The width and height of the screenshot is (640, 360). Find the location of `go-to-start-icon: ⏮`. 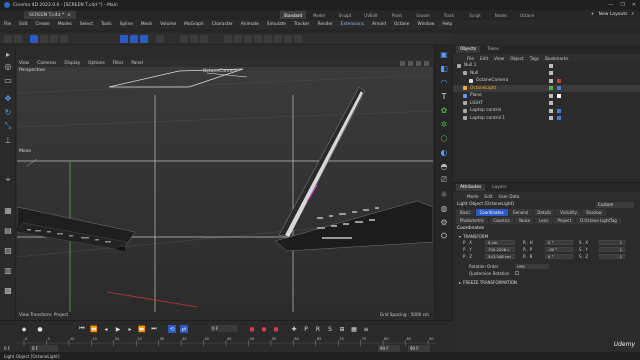

go-to-start-icon: ⏮ is located at coordinates (82, 329).